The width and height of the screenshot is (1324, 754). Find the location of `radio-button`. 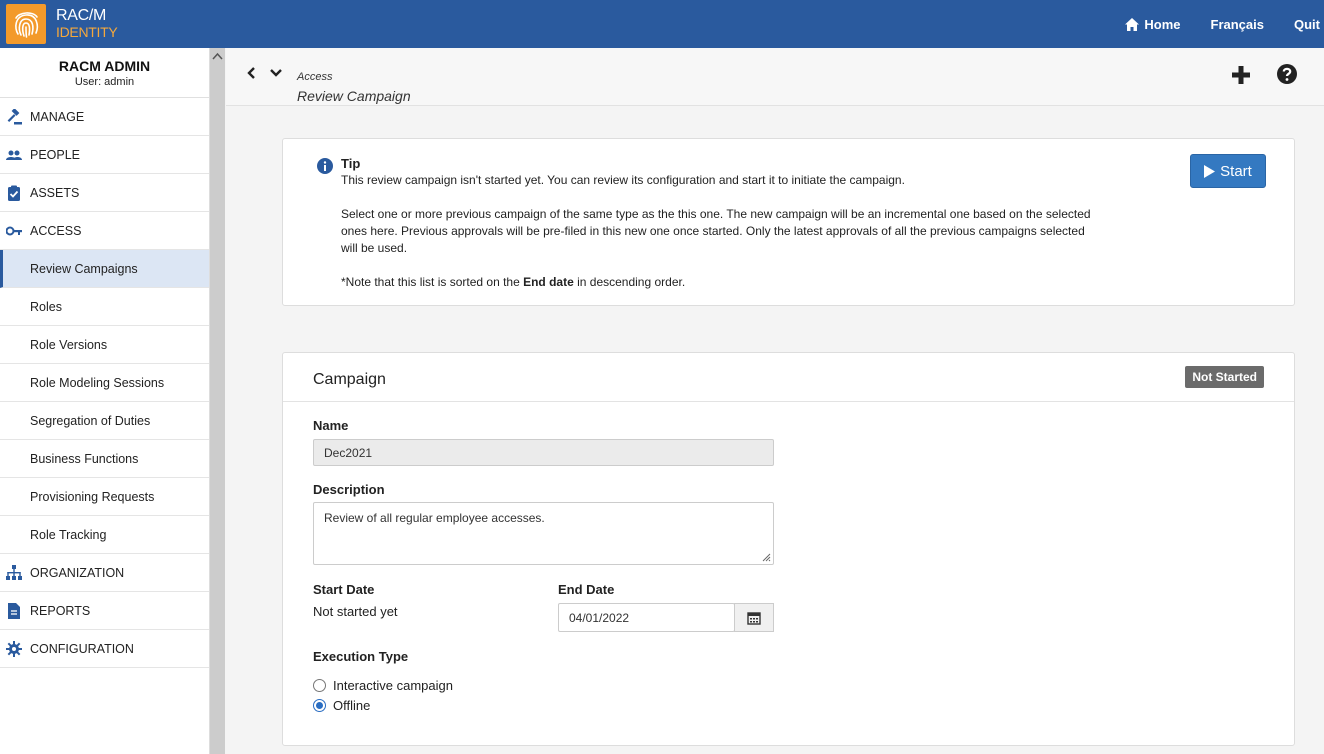

radio-button is located at coordinates (319, 685).